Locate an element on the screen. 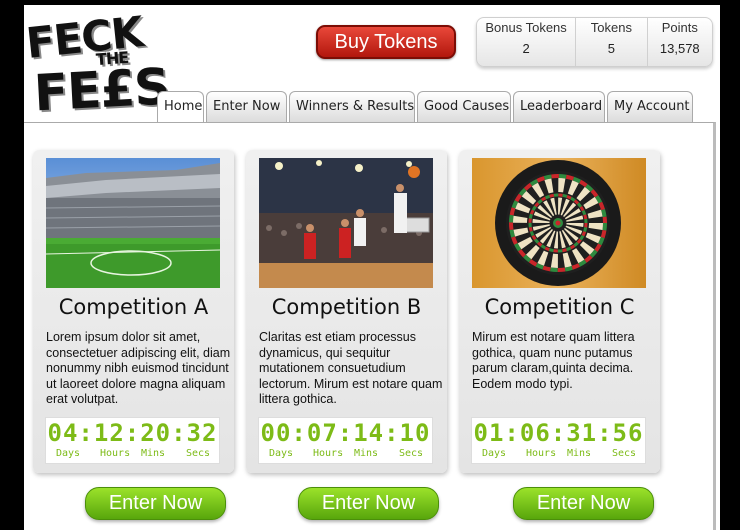  countdown-timer: 04:12:20:32 Days Hours Mins Secs is located at coordinates (132, 440).